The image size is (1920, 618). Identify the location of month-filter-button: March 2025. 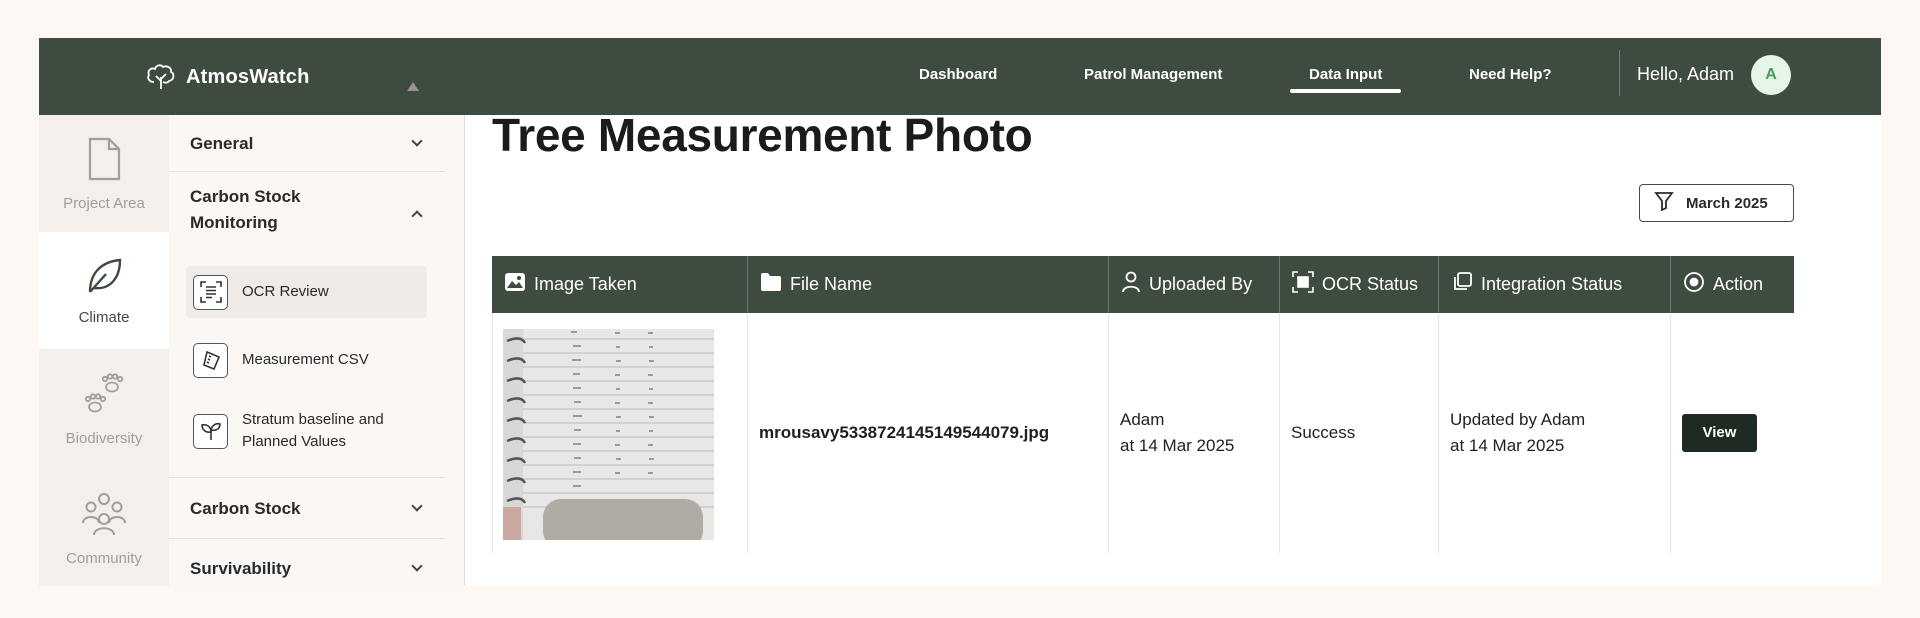
(1716, 203).